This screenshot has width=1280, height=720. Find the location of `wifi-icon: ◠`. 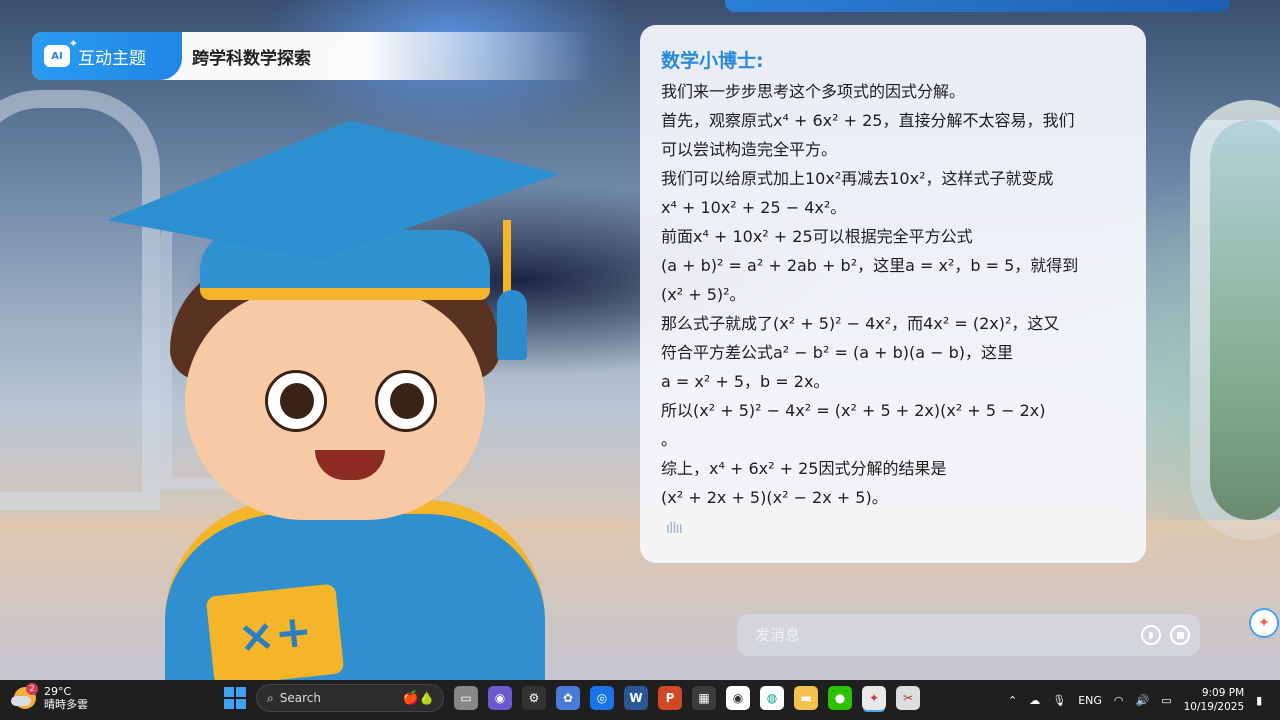

wifi-icon: ◠ is located at coordinates (1119, 700).